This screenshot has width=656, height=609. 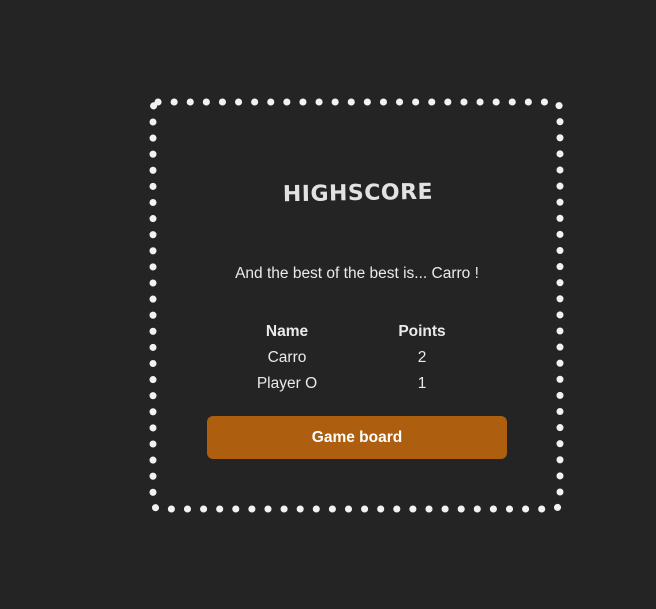 I want to click on table-header-row: Name Points, so click(x=357, y=332).